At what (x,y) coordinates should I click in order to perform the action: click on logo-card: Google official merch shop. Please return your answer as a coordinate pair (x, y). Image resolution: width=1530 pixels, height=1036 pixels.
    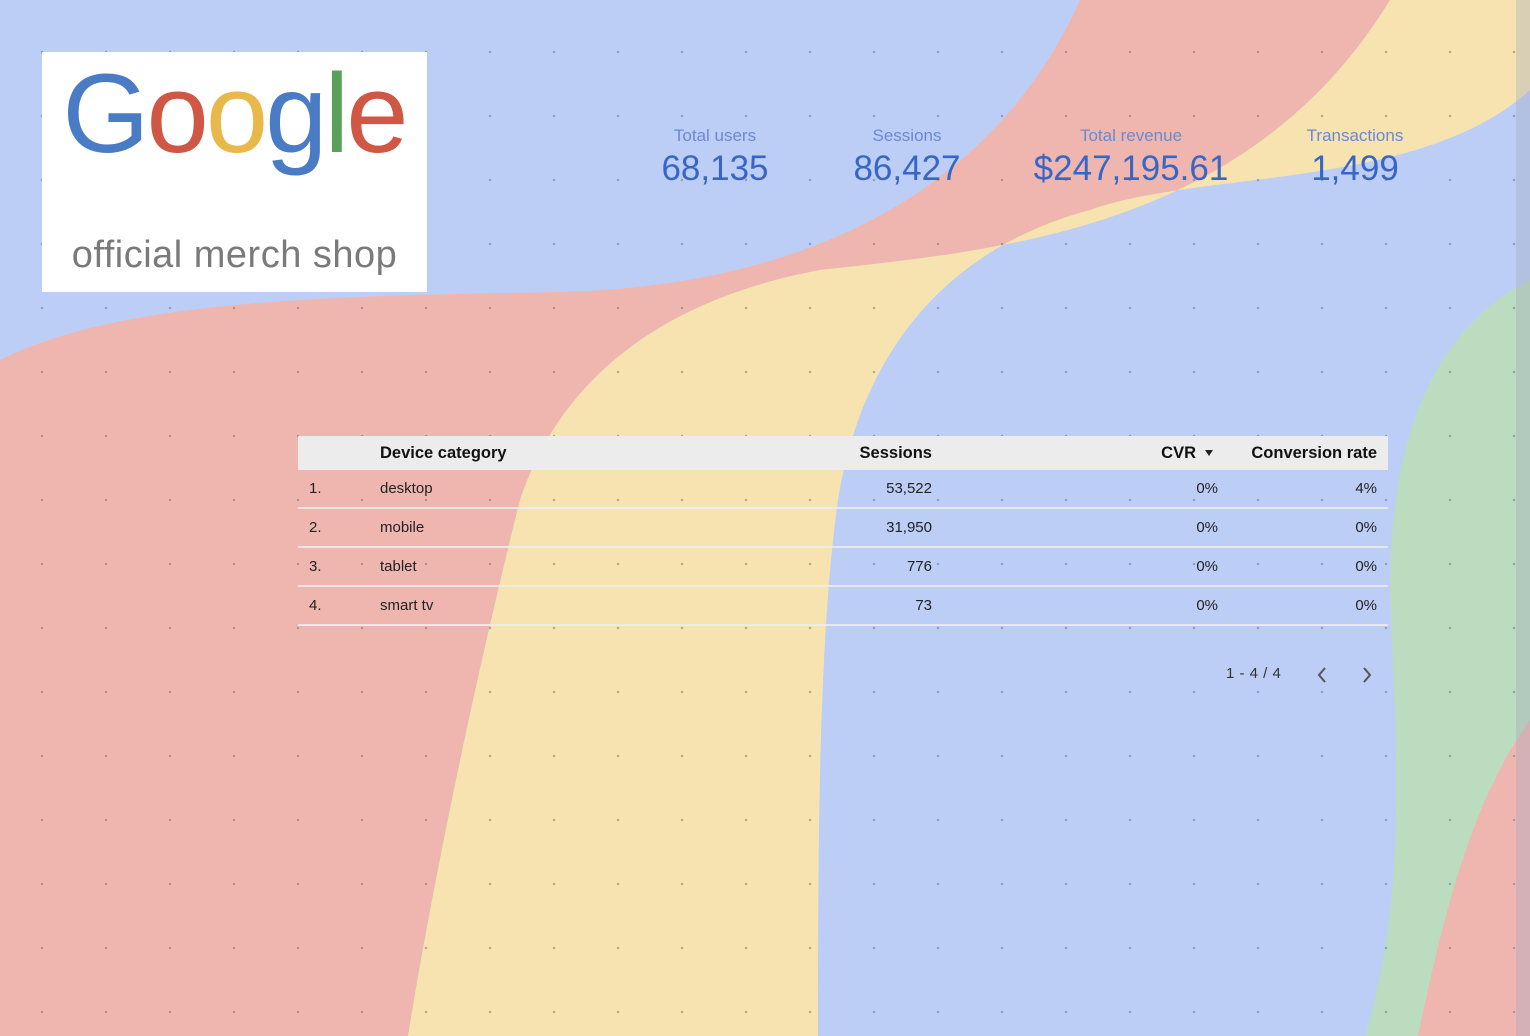
    Looking at the image, I should click on (234, 172).